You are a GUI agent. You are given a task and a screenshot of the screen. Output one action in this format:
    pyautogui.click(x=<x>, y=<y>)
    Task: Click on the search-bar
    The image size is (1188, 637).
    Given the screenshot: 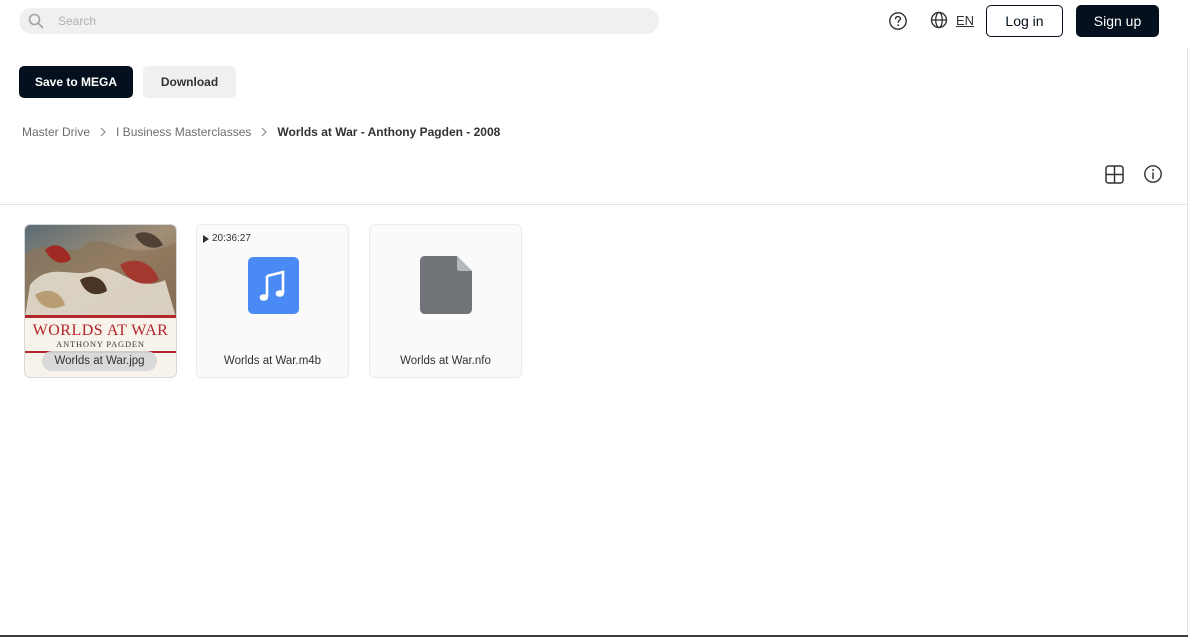 What is the action you would take?
    pyautogui.click(x=339, y=21)
    